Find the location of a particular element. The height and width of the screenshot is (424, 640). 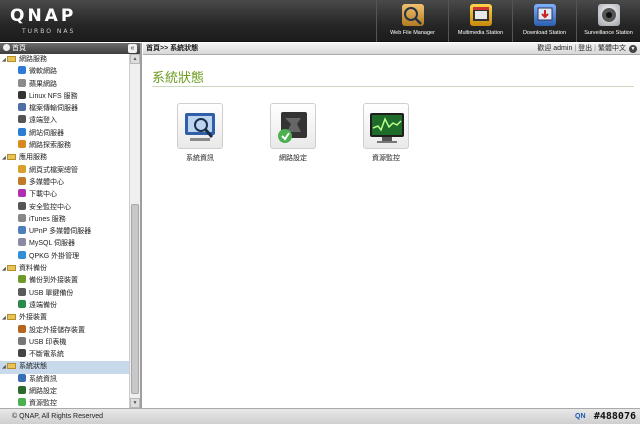

linux-icon is located at coordinates (22, 94).